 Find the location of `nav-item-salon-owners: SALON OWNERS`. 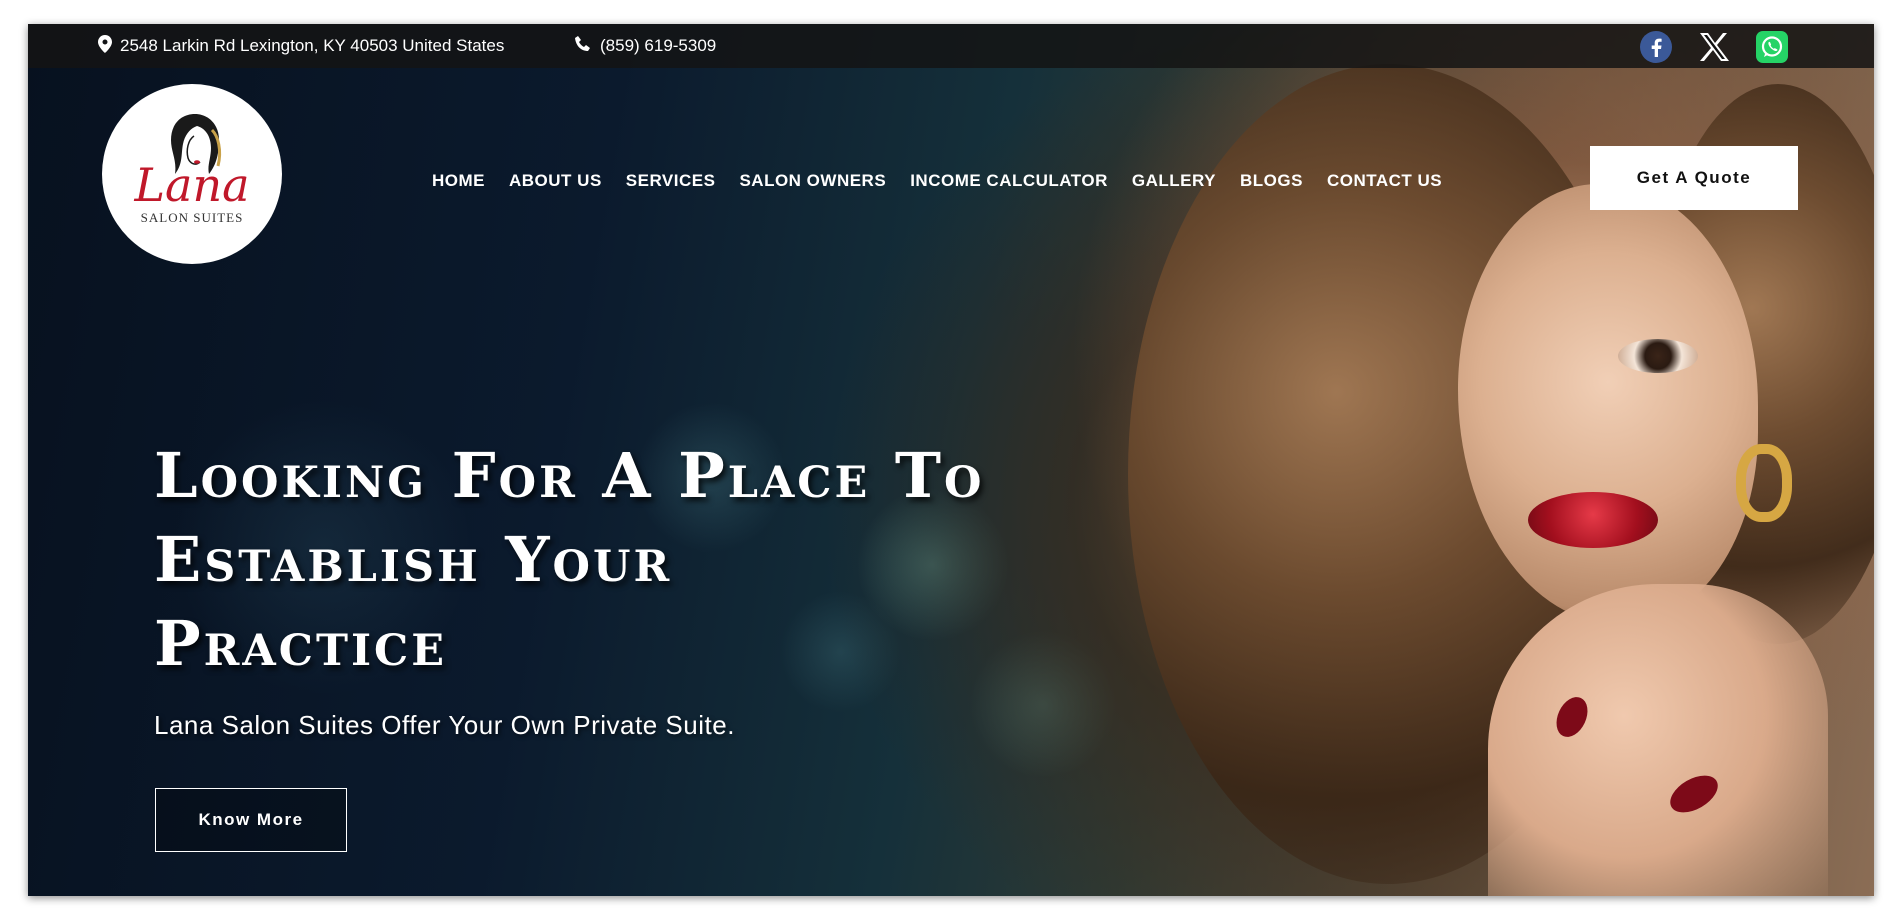

nav-item-salon-owners: SALON OWNERS is located at coordinates (812, 181).